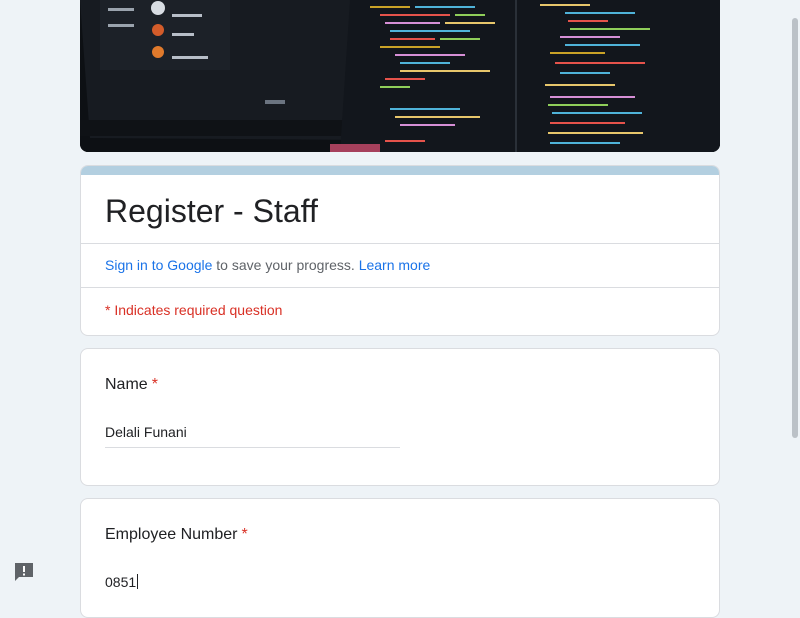 The image size is (800, 618). What do you see at coordinates (252, 585) in the screenshot?
I see `employee-number-input: 0851` at bounding box center [252, 585].